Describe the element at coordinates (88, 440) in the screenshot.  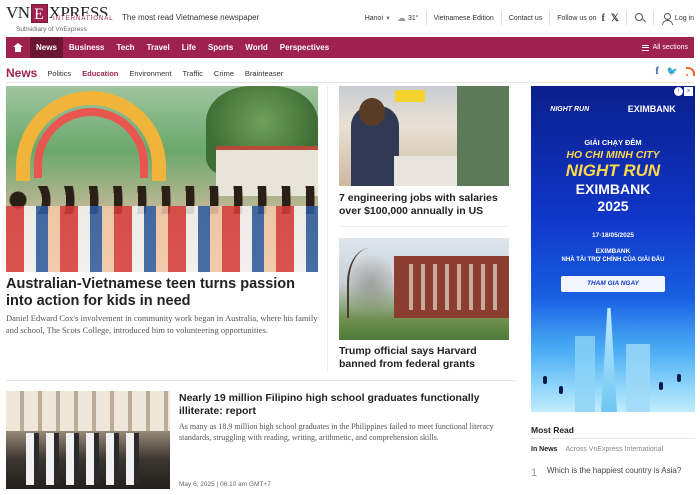
I see `filipino-article-image` at that location.